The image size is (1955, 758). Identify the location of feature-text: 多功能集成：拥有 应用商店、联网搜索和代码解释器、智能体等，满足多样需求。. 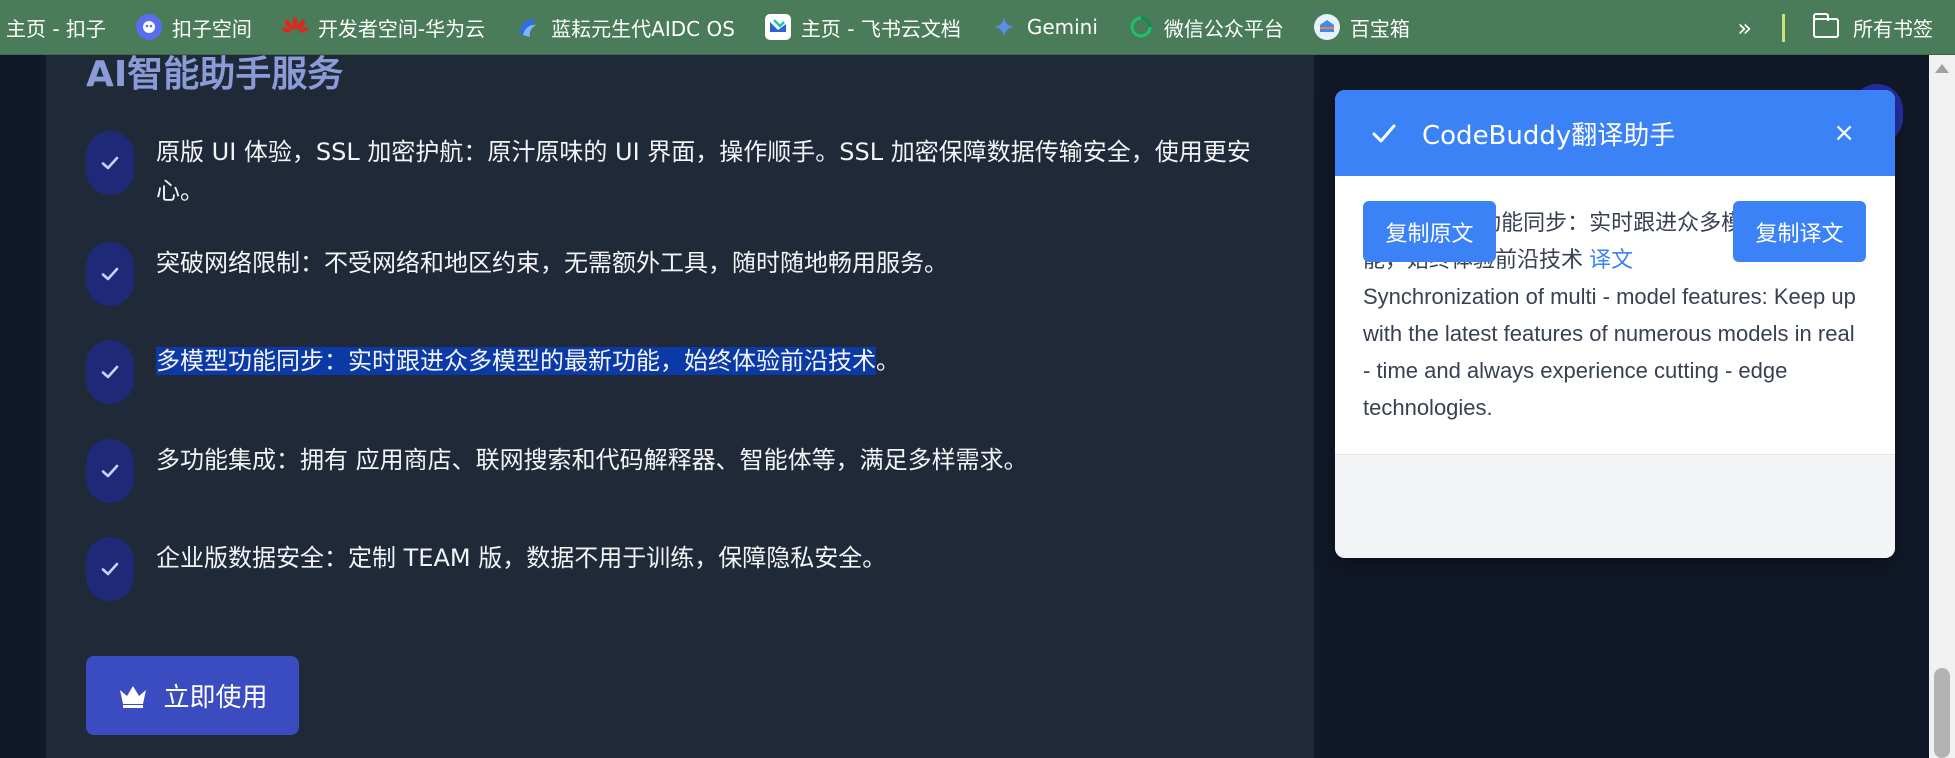
(592, 460).